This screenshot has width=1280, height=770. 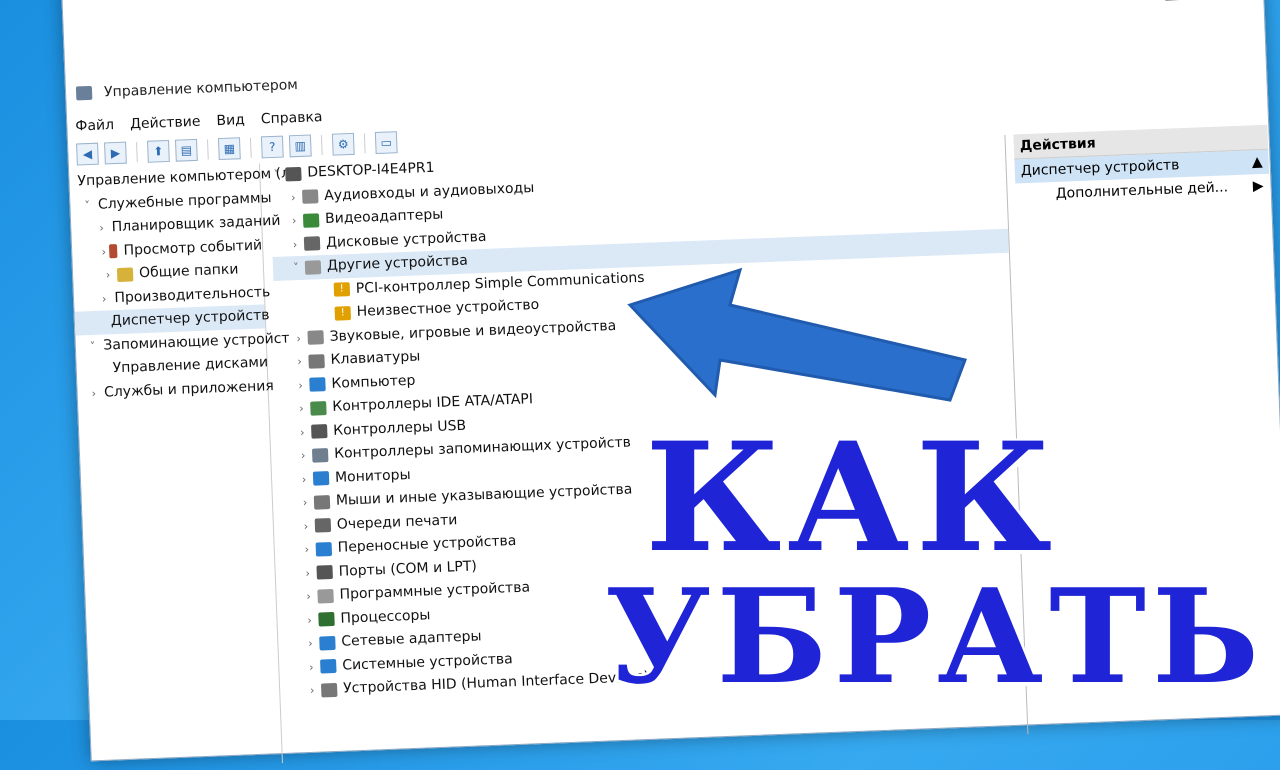 I want to click on menu-view: Вид, so click(x=230, y=120).